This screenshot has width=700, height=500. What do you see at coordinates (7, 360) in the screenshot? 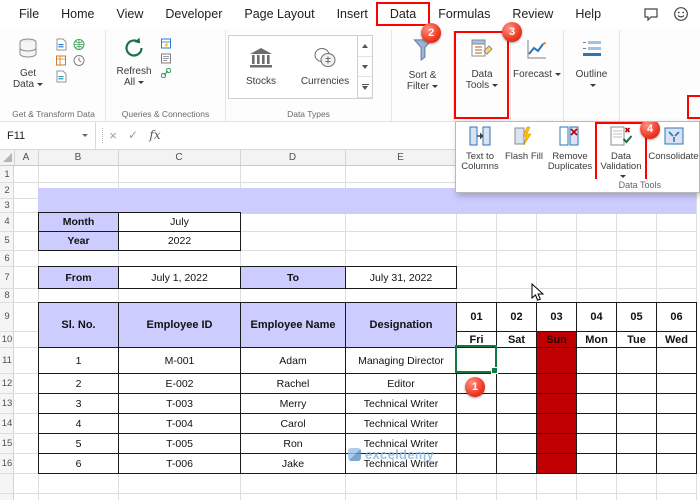
I see `row-header: 11` at bounding box center [7, 360].